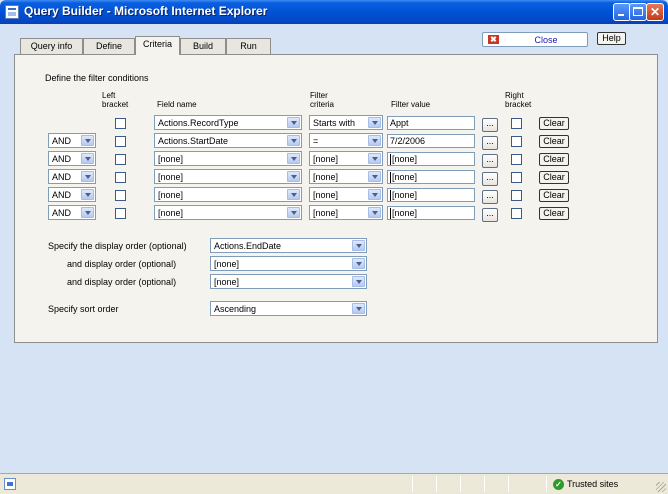  I want to click on tab-build: Build, so click(203, 46).